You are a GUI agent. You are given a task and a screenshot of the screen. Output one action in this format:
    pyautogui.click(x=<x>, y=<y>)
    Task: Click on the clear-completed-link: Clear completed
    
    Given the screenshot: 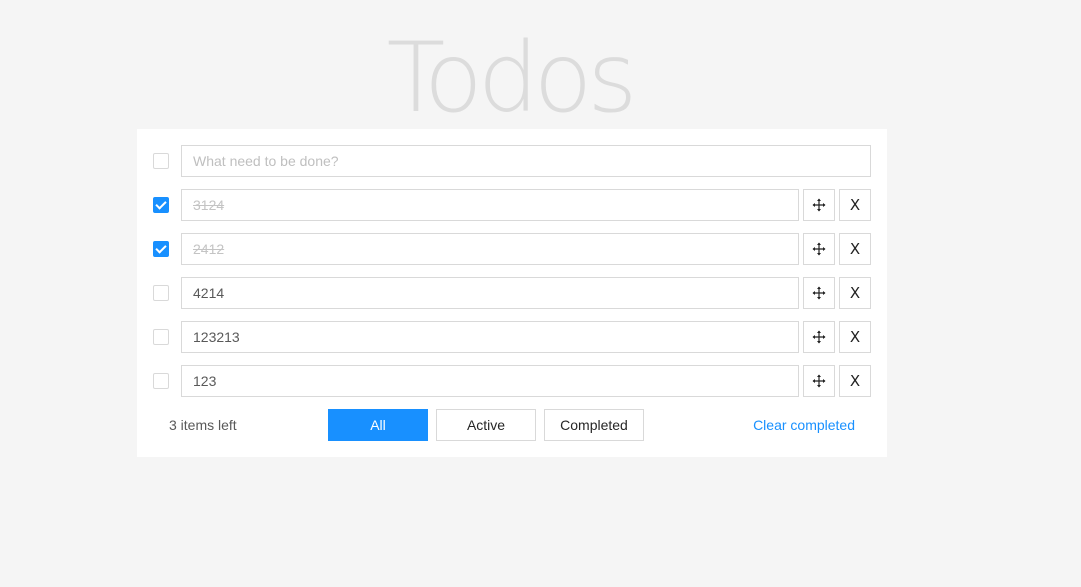 What is the action you would take?
    pyautogui.click(x=804, y=425)
    